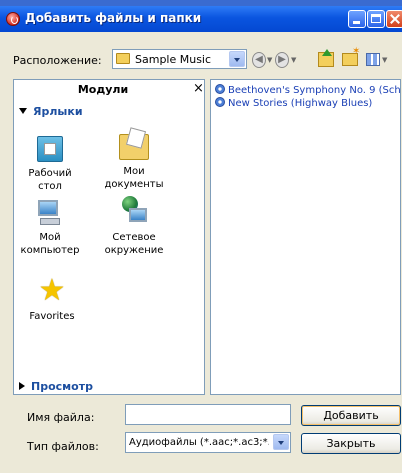  Describe the element at coordinates (50, 244) in the screenshot. I see `place-label: Мой компьютер` at that location.